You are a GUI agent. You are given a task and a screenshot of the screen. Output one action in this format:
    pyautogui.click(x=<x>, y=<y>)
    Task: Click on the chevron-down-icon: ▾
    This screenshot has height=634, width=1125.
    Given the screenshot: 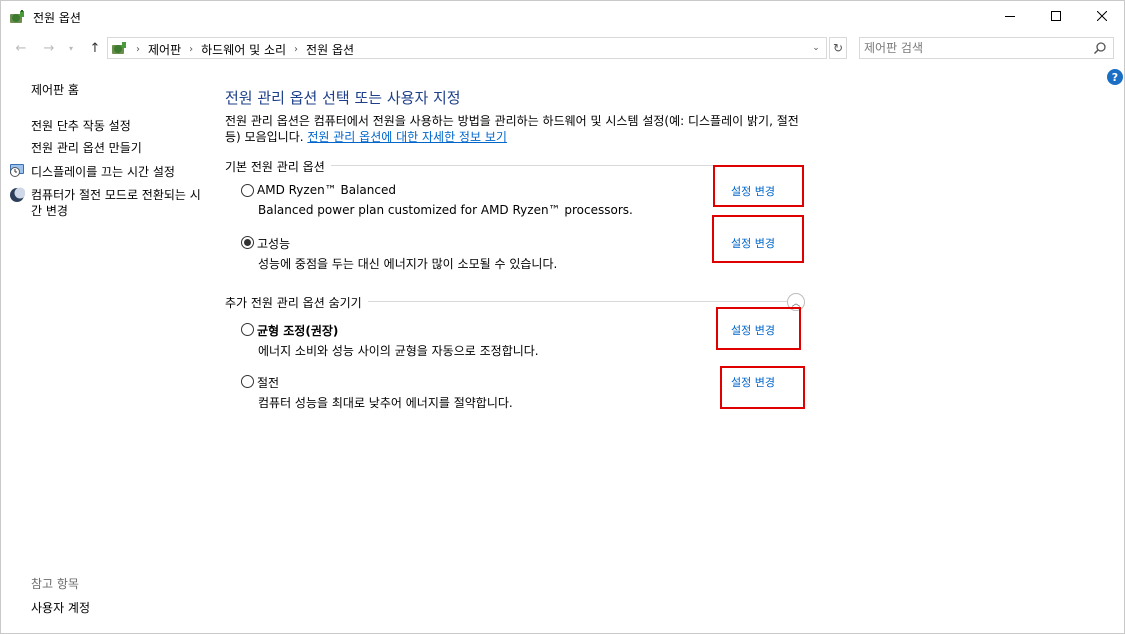 What is the action you would take?
    pyautogui.click(x=70, y=48)
    